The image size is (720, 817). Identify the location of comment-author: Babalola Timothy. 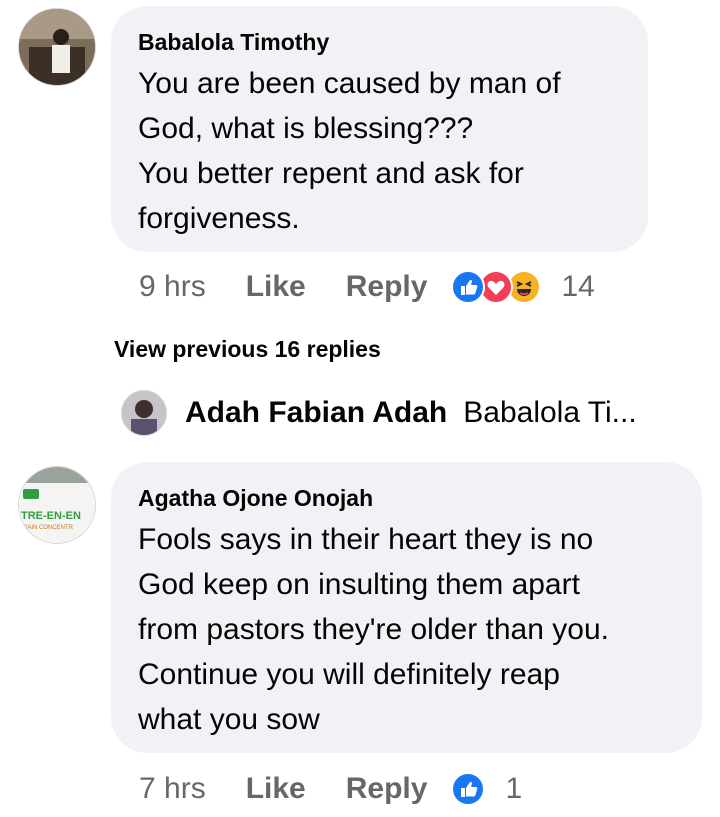
(379, 42).